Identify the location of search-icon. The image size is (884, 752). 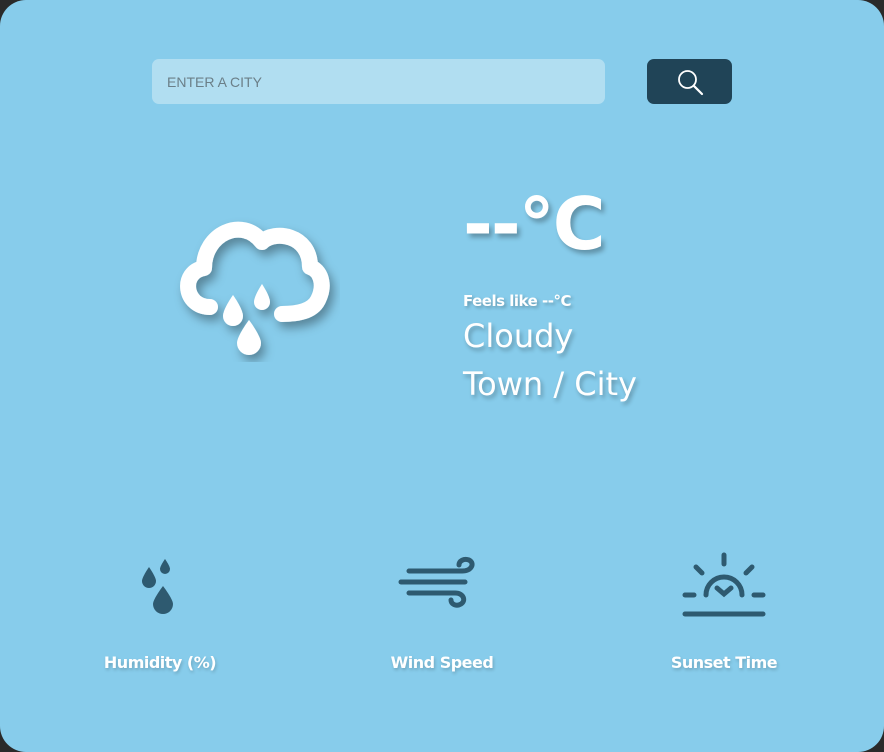
(690, 82).